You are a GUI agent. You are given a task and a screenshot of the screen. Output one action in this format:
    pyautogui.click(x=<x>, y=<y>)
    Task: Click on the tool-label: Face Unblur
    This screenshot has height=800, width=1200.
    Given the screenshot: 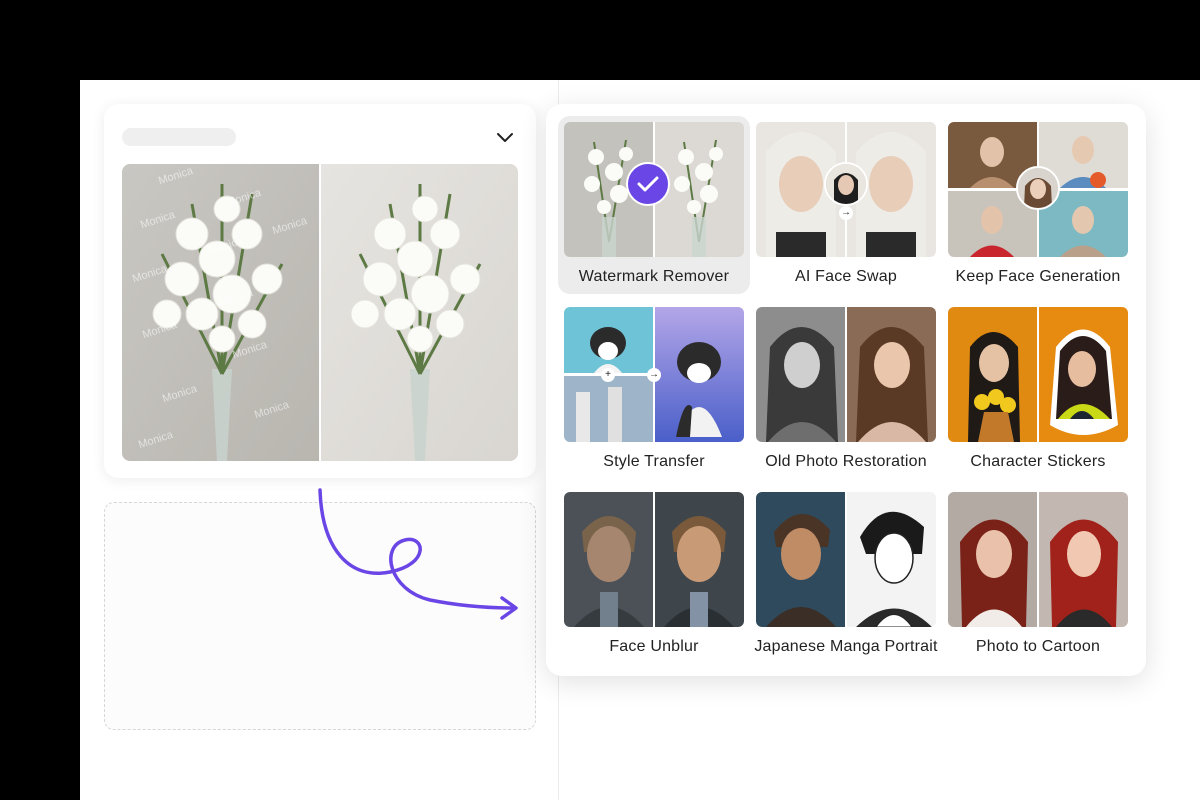 What is the action you would take?
    pyautogui.click(x=654, y=646)
    